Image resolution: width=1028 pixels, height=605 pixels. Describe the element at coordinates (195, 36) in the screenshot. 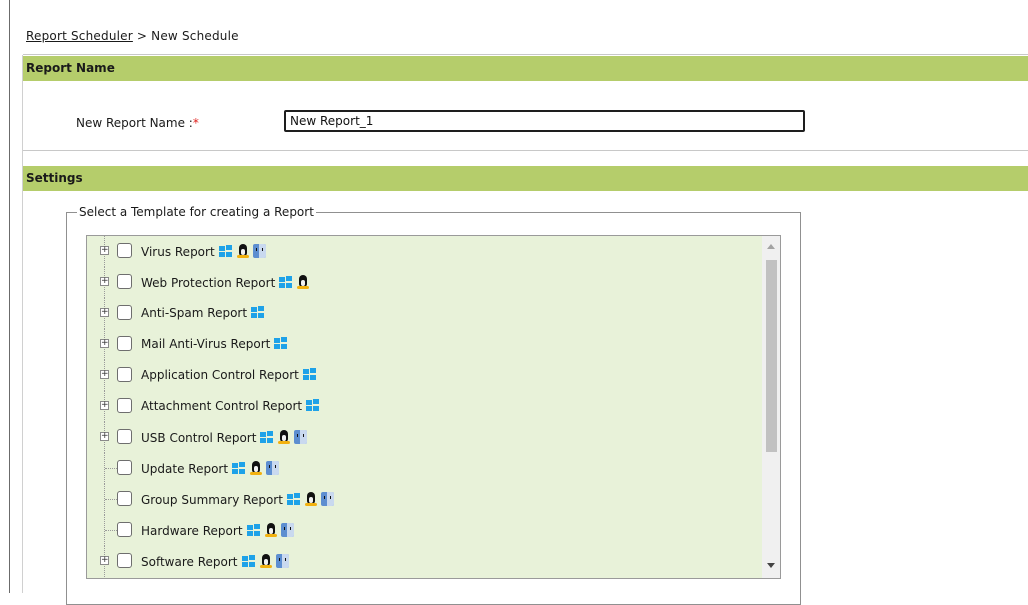

I see `breadcrumb-current: New Schedule` at that location.